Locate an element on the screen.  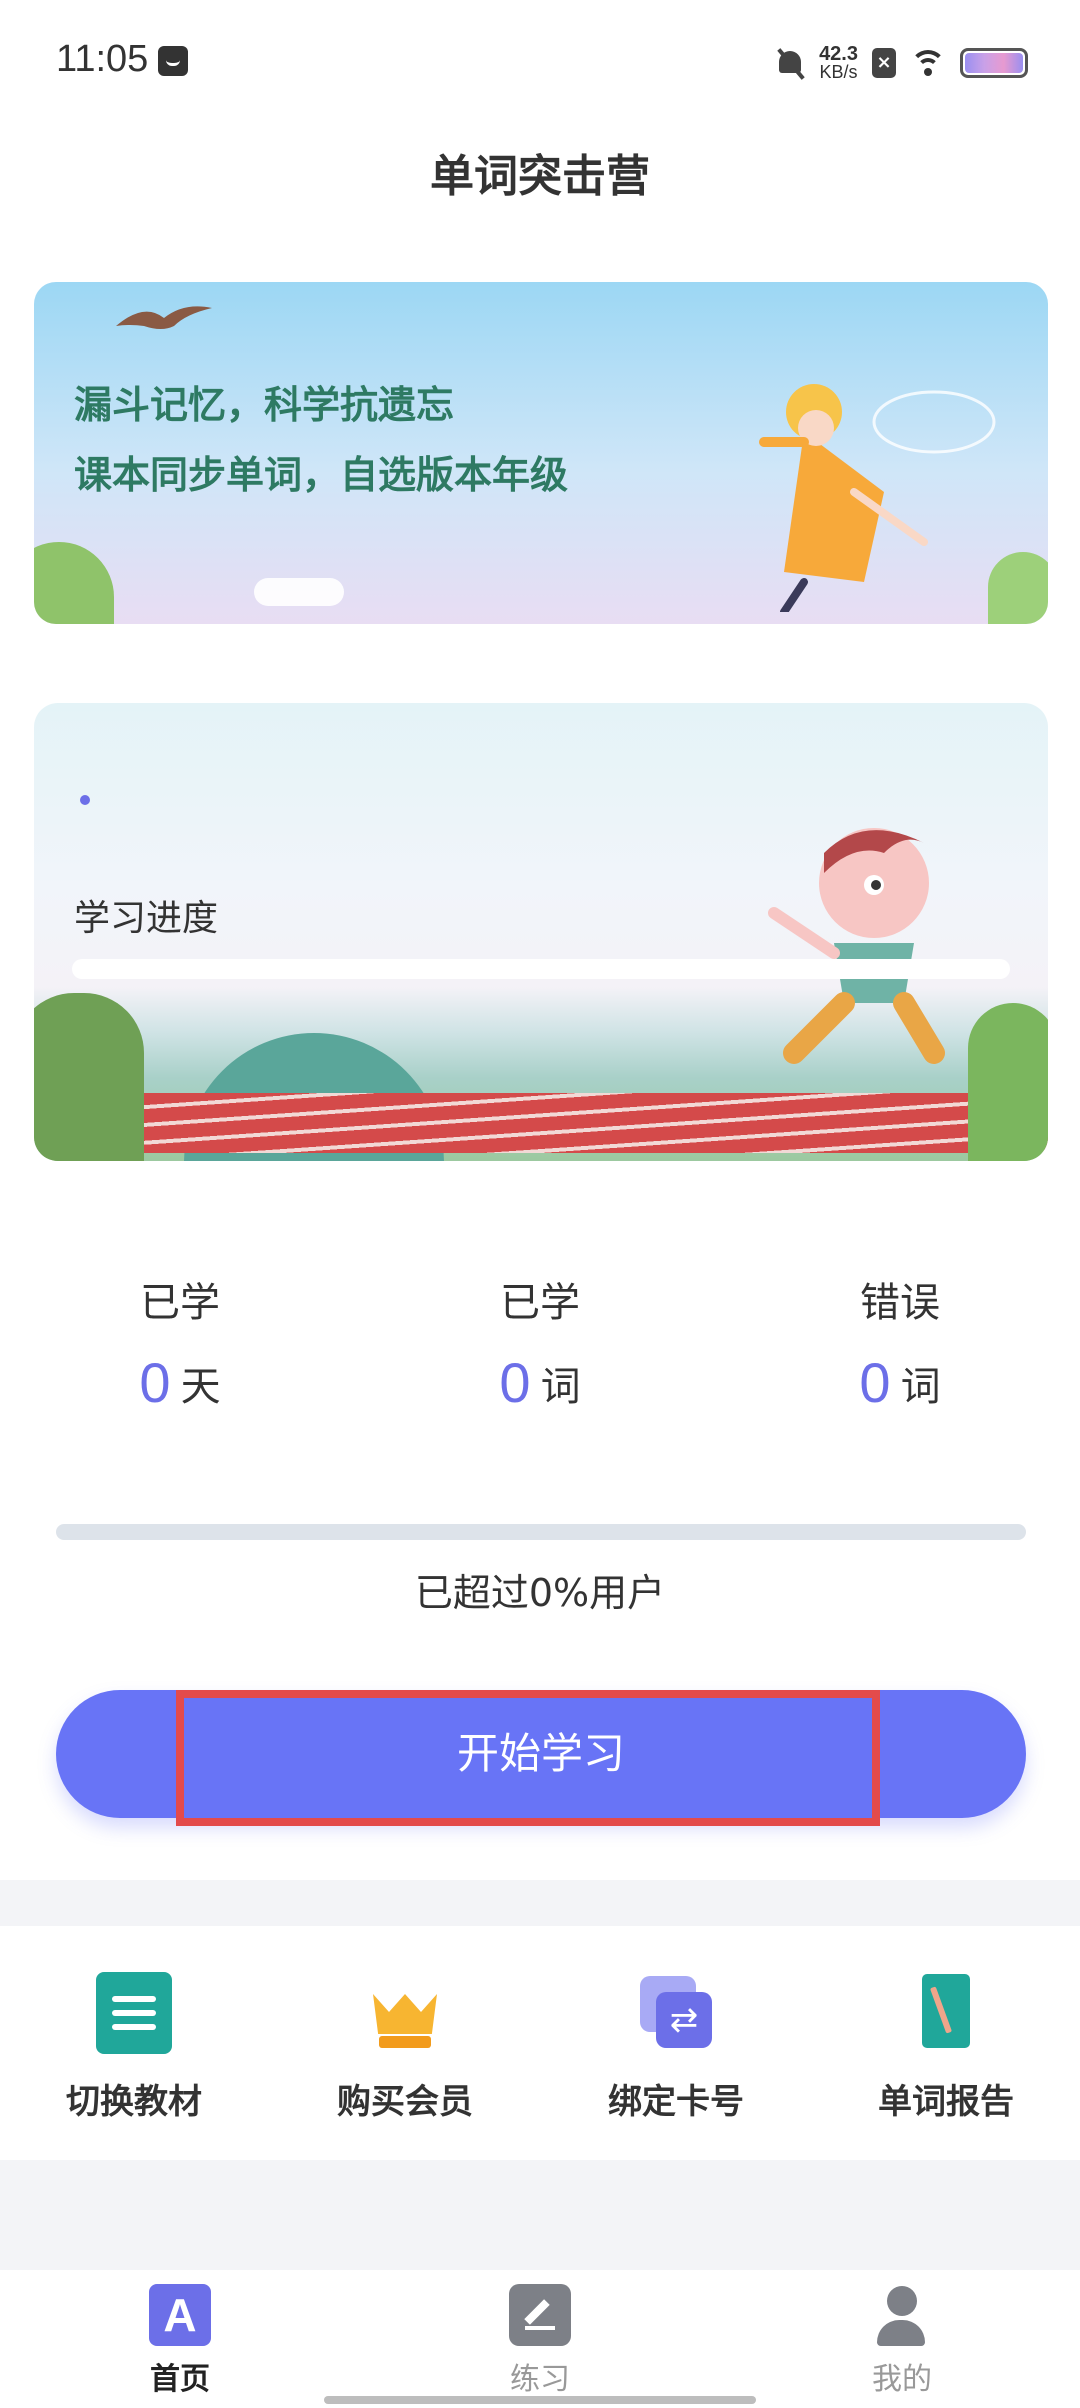
practice-edit-icon is located at coordinates (540, 2315).